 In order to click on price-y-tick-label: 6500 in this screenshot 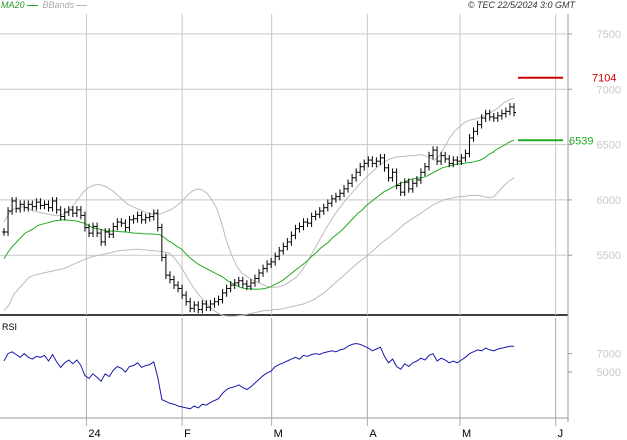, I will do `click(609, 146)`.